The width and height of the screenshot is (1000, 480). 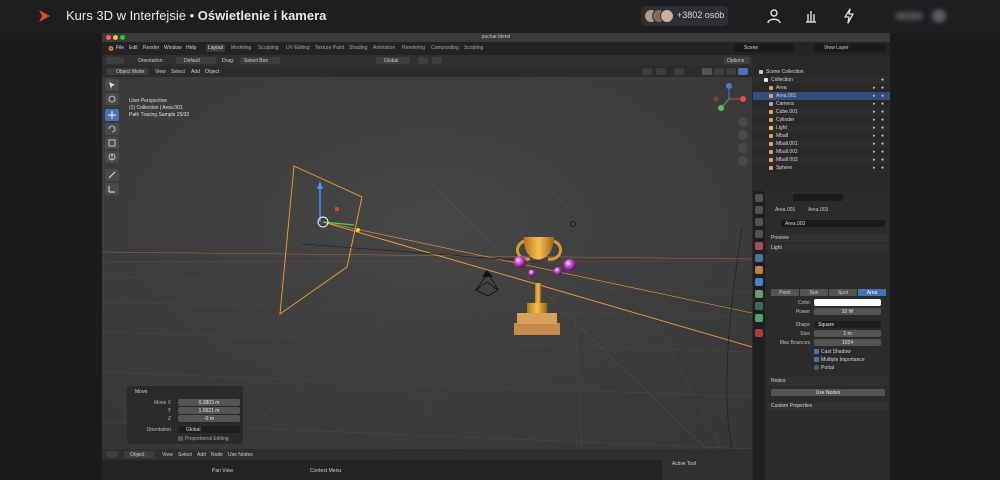 I want to click on outliner-scene-collection: Scene Collection, so click(x=821, y=72).